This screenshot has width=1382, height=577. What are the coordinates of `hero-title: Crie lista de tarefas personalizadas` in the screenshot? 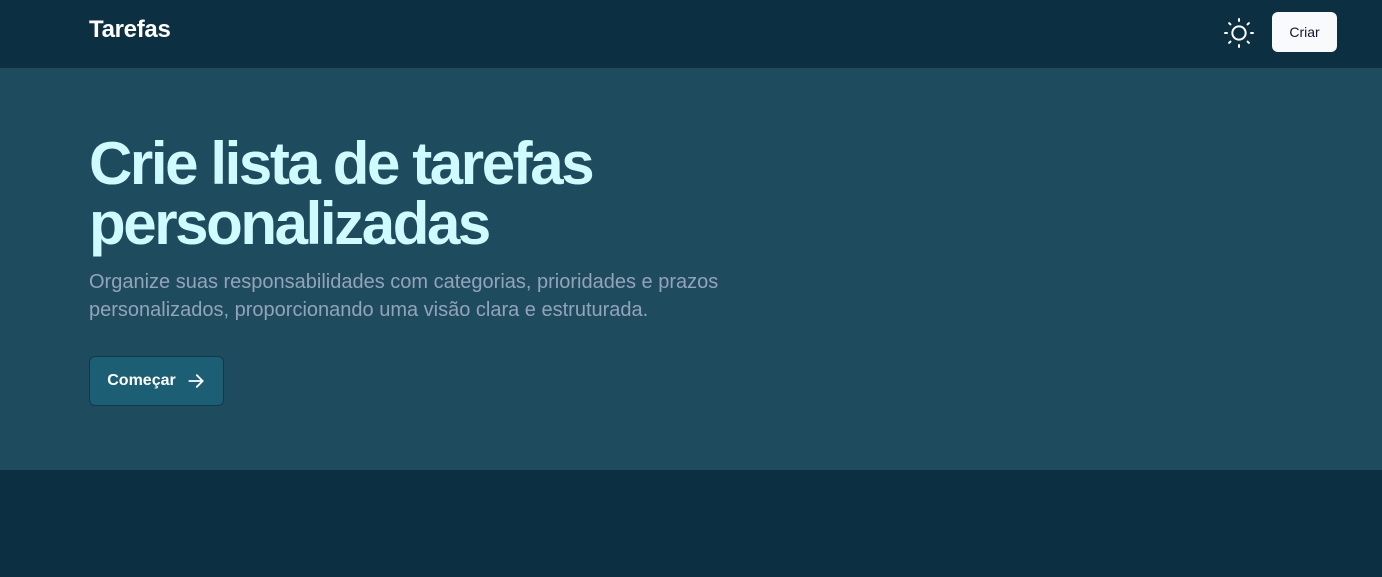 It's located at (469, 194).